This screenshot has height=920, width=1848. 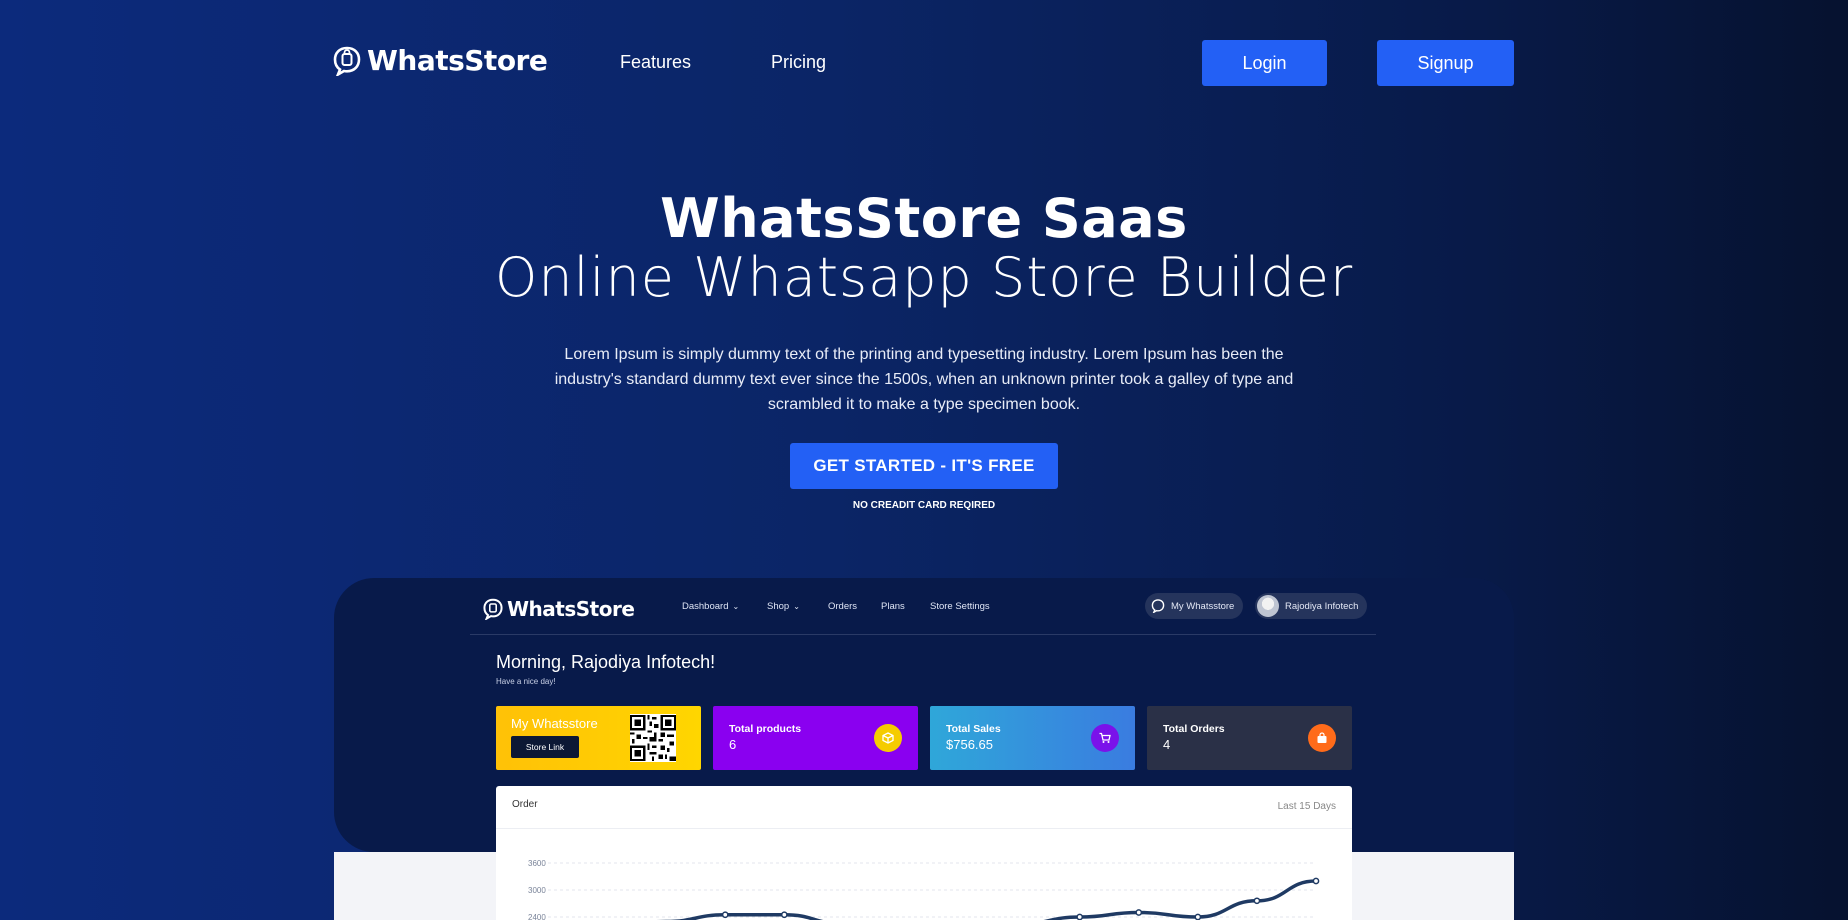 What do you see at coordinates (924, 218) in the screenshot?
I see `hero-title: WhatsStore Saas` at bounding box center [924, 218].